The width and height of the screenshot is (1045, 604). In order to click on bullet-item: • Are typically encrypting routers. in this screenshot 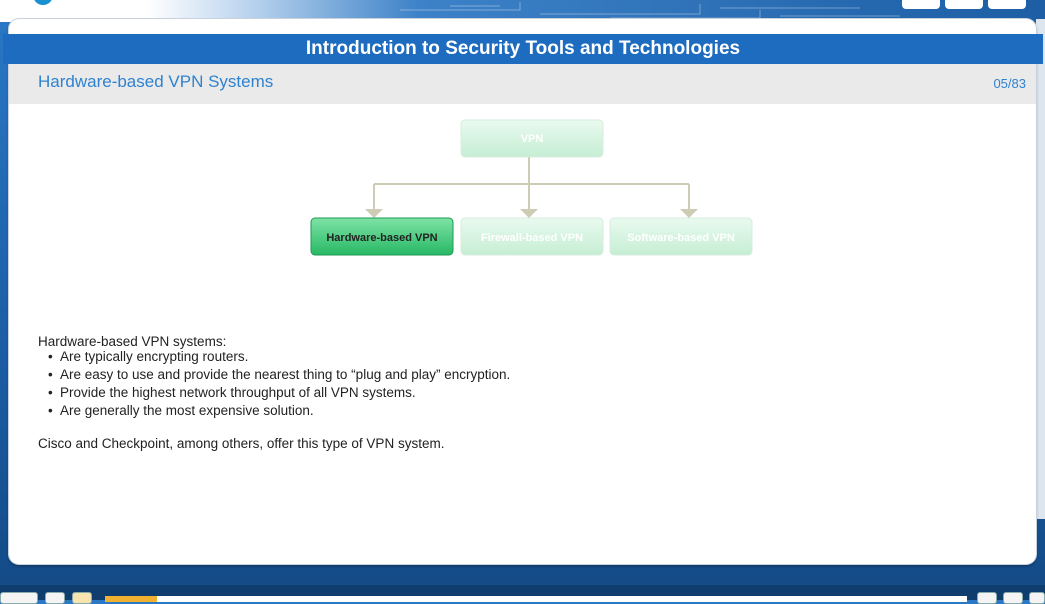, I will do `click(148, 356)`.